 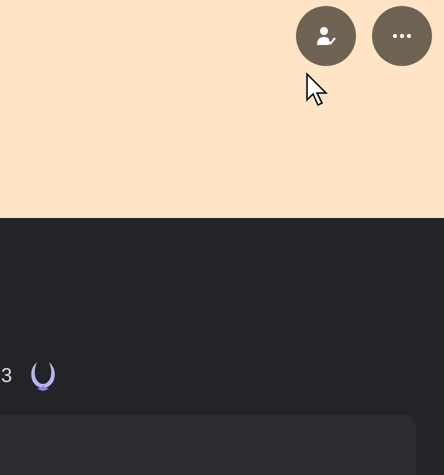 I want to click on more-icon, so click(x=402, y=36).